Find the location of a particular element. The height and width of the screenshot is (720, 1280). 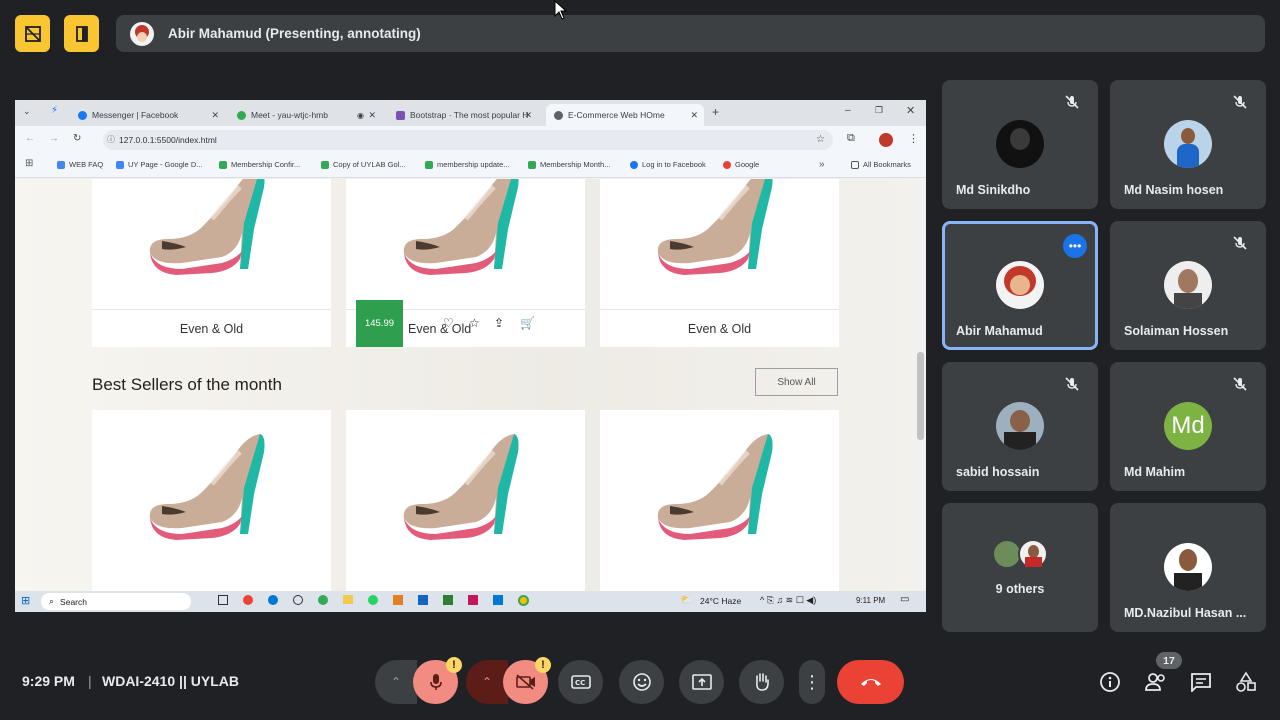

globe-icon is located at coordinates (558, 115).